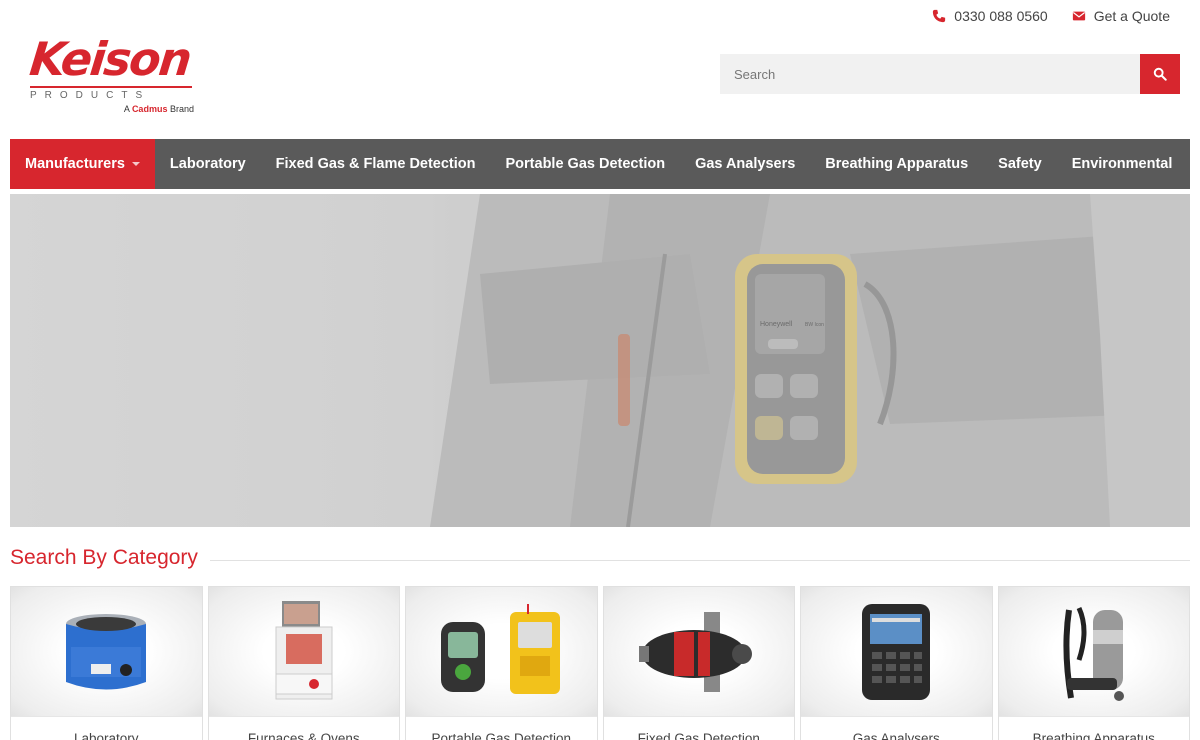 This screenshot has width=1200, height=740. What do you see at coordinates (896, 735) in the screenshot?
I see `category-label: Gas Analysers` at bounding box center [896, 735].